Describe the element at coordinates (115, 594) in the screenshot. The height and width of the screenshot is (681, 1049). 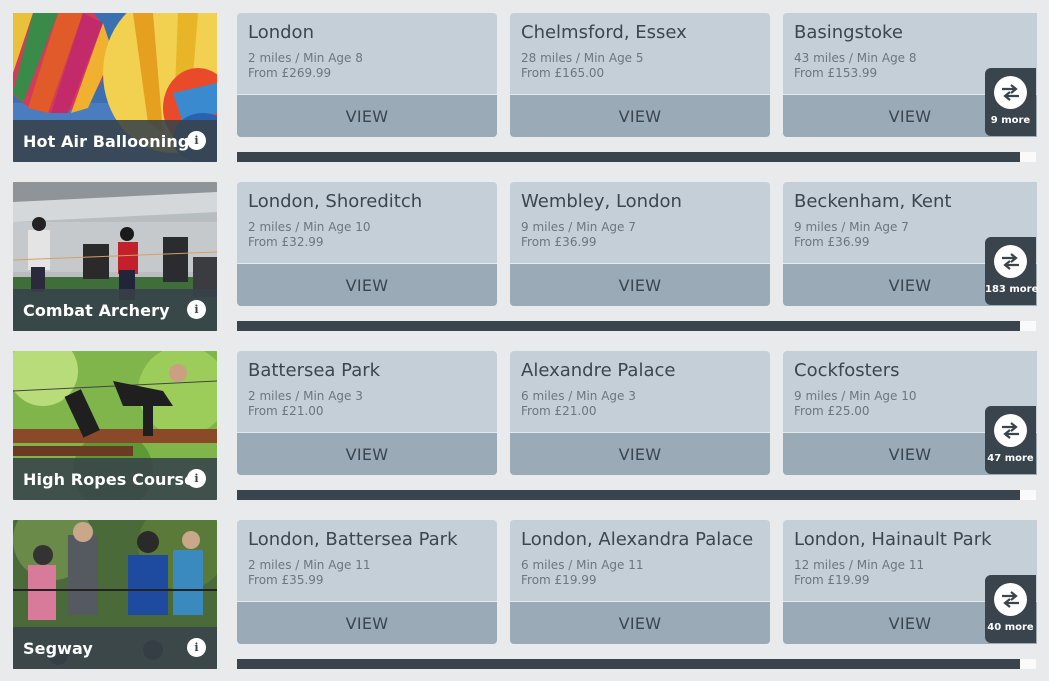
I see `activity-thumbnail: Segway i` at that location.